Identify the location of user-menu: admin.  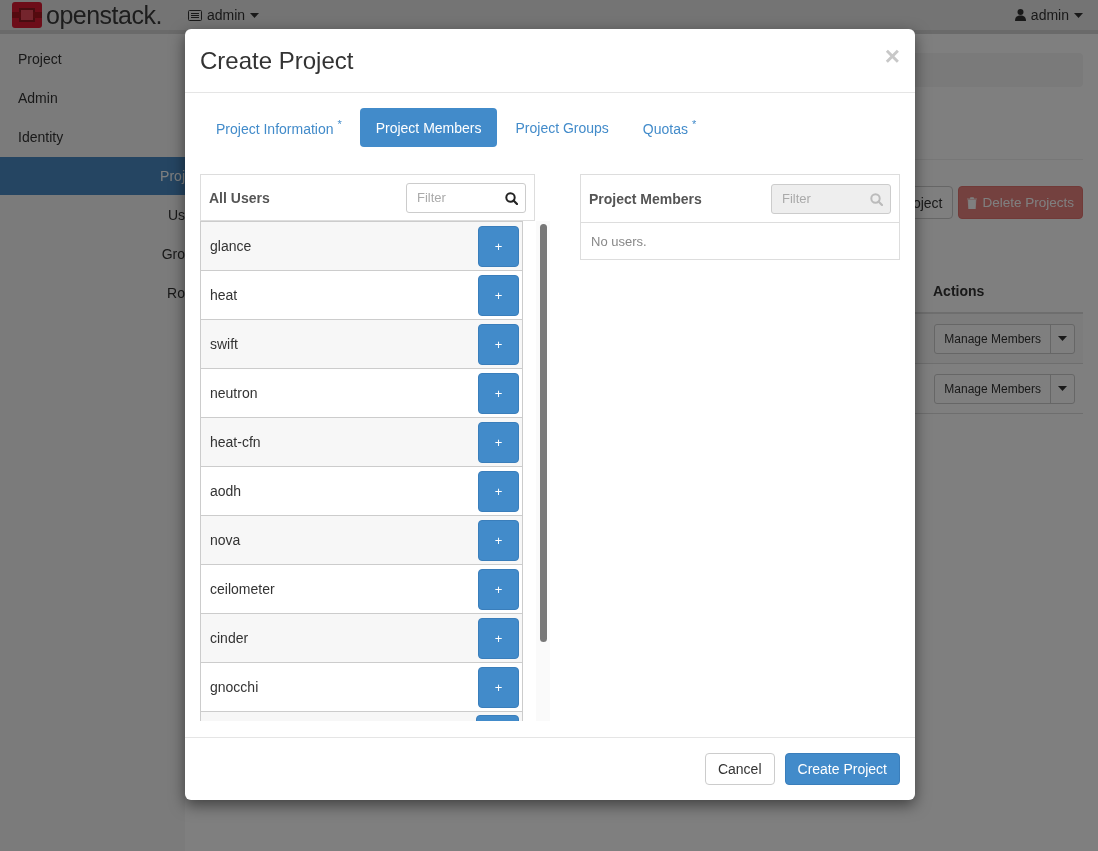
(1048, 15).